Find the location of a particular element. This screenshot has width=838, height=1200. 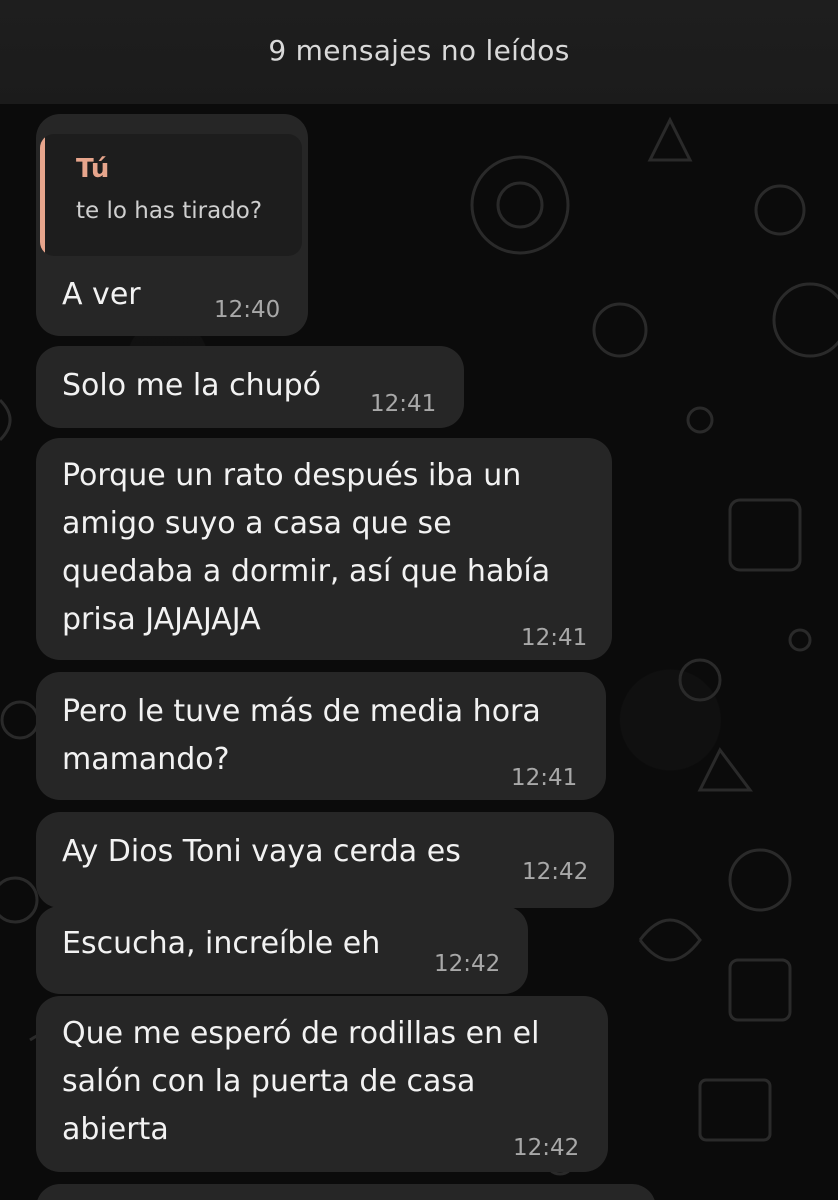

message-bubble-partial is located at coordinates (346, 1192).